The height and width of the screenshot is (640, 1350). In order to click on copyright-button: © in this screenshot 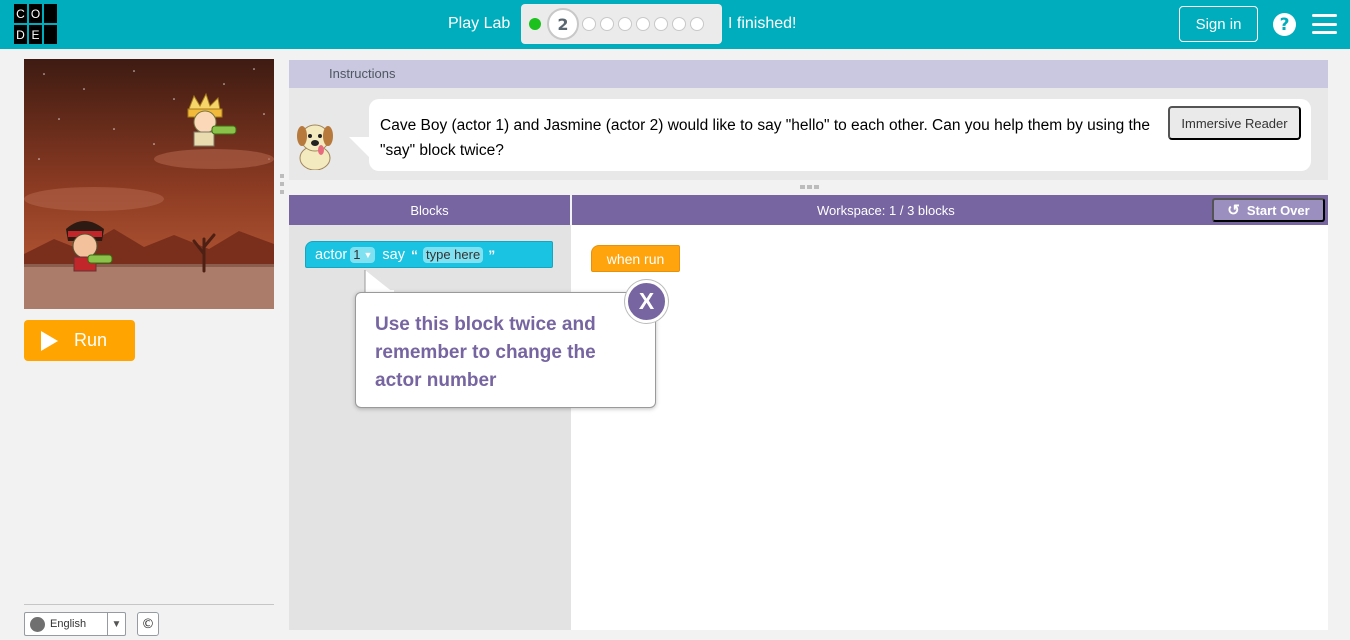, I will do `click(148, 624)`.